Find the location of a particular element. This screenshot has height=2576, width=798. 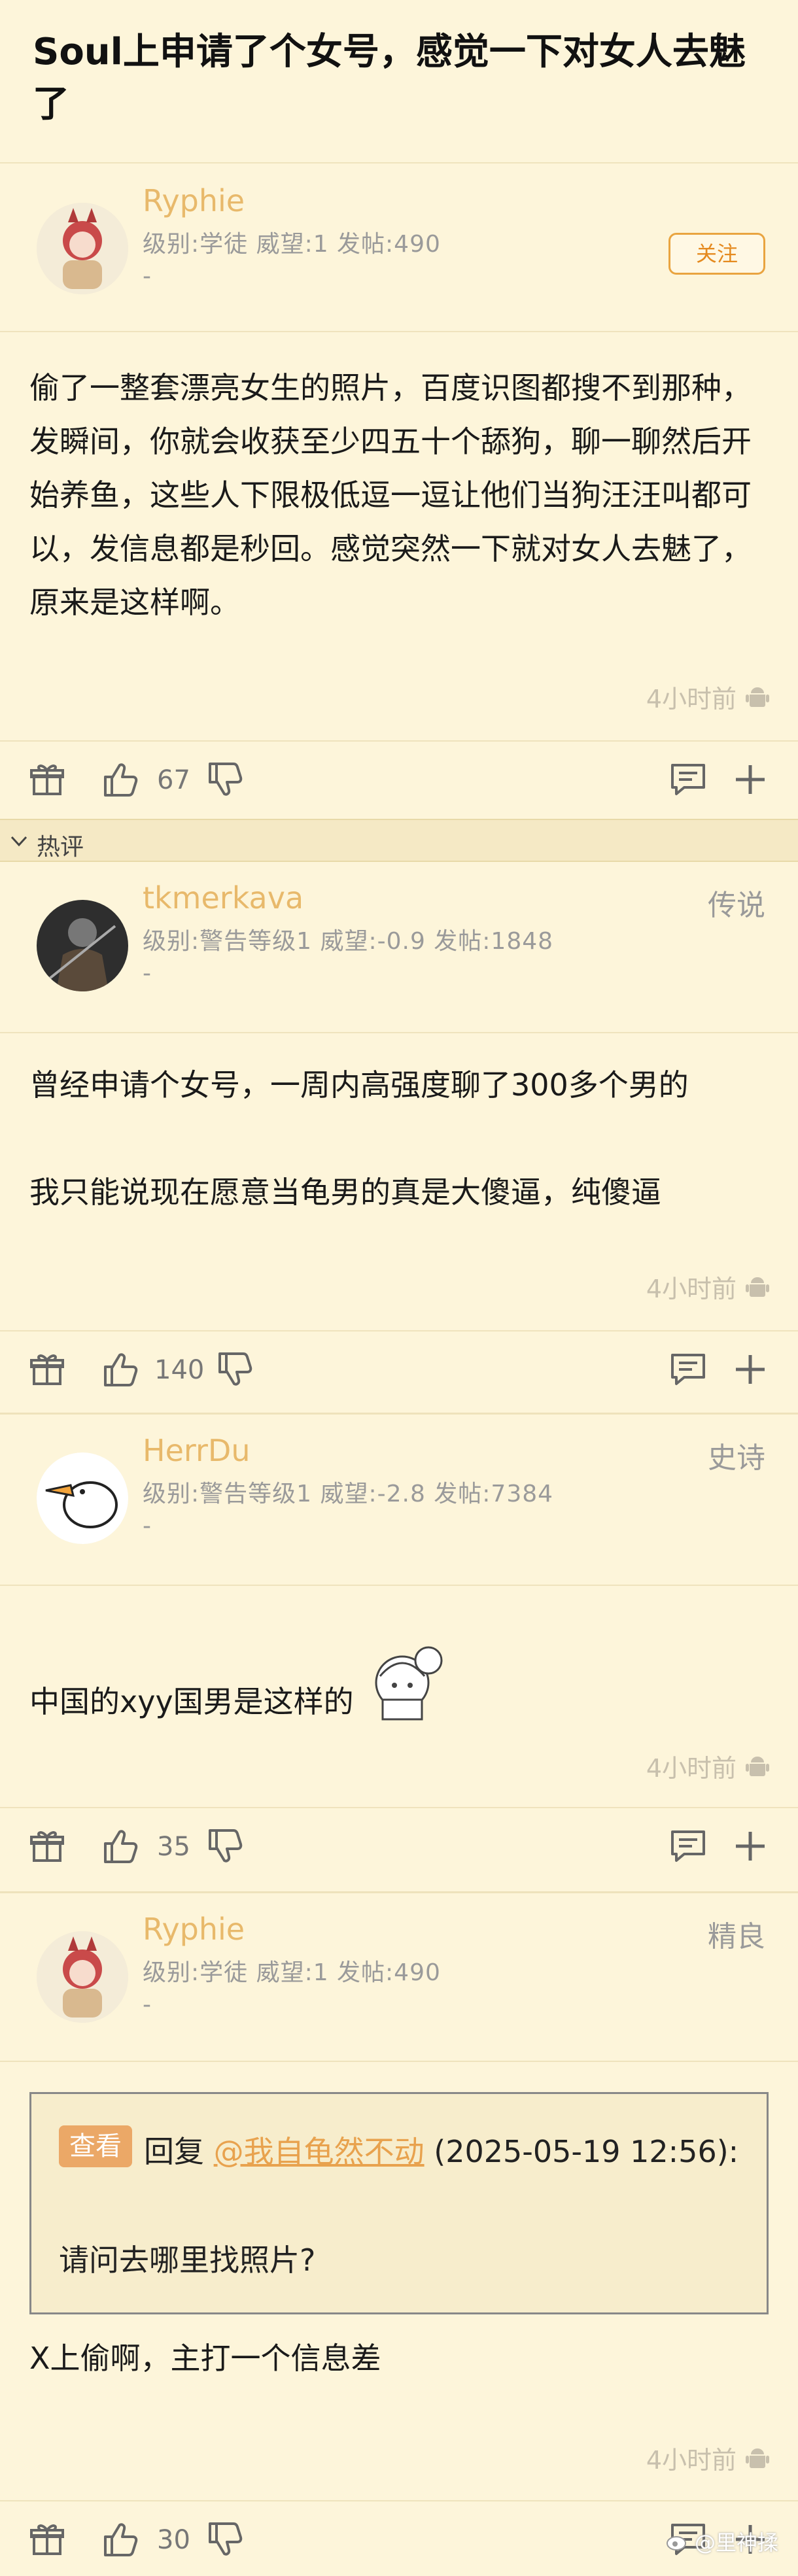

user-meta: 级别:警告等级1 威望:-0.9 发帖:1848 is located at coordinates (348, 942).